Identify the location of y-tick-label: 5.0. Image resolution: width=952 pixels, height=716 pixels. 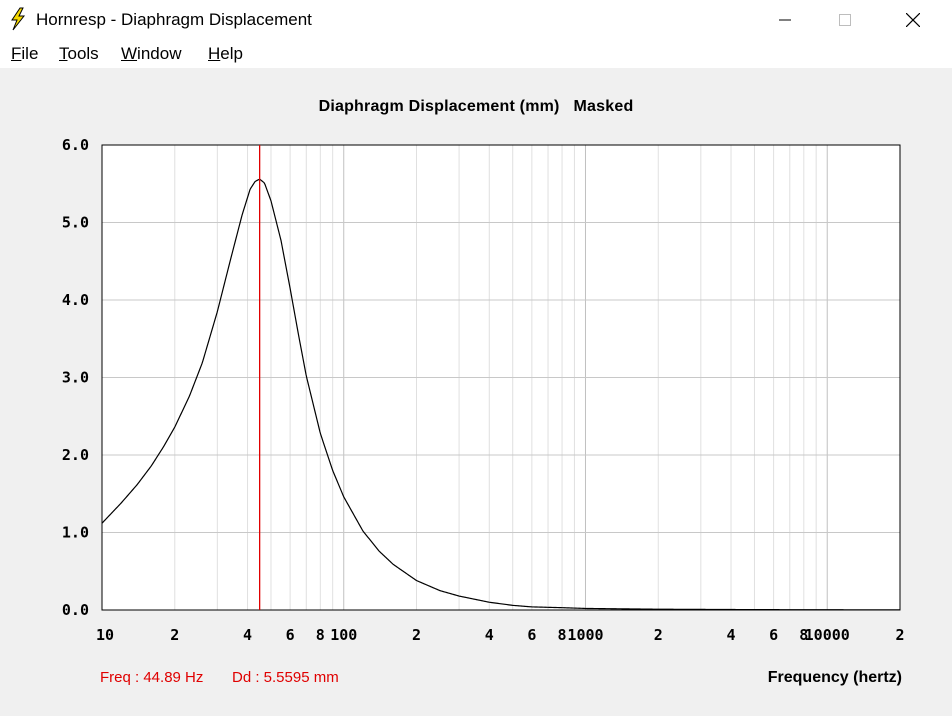
(75, 223).